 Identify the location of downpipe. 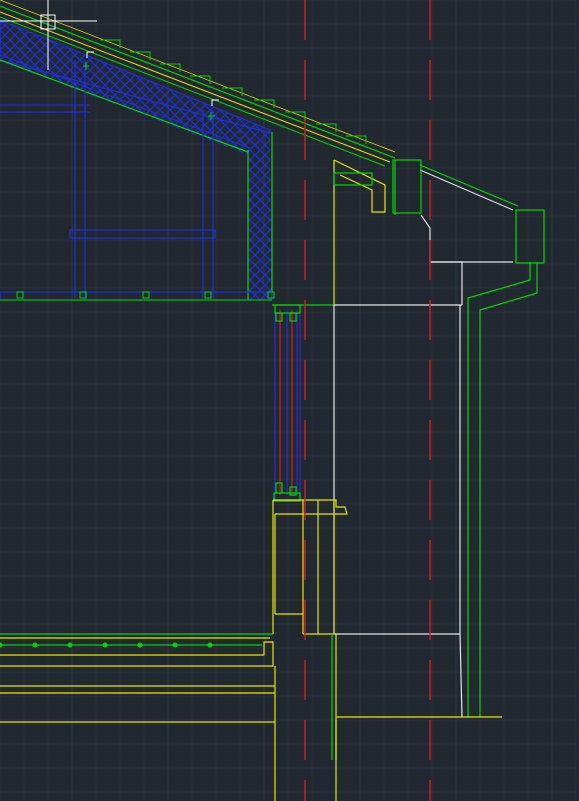
(502, 489).